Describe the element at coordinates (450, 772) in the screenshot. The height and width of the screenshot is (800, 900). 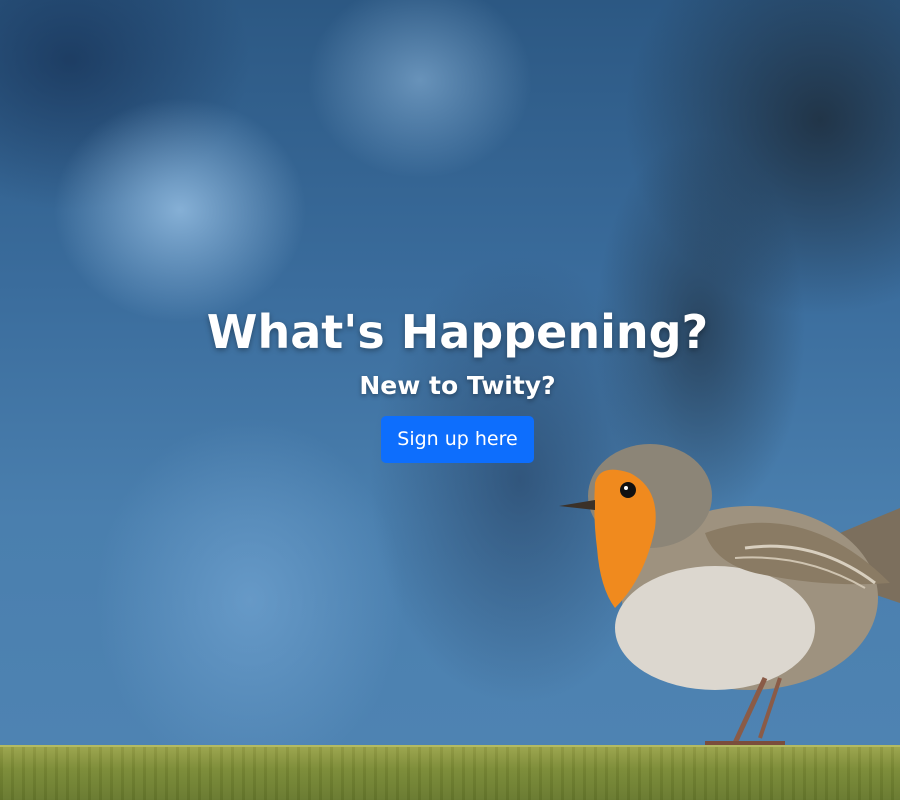
I see `branch-perch` at that location.